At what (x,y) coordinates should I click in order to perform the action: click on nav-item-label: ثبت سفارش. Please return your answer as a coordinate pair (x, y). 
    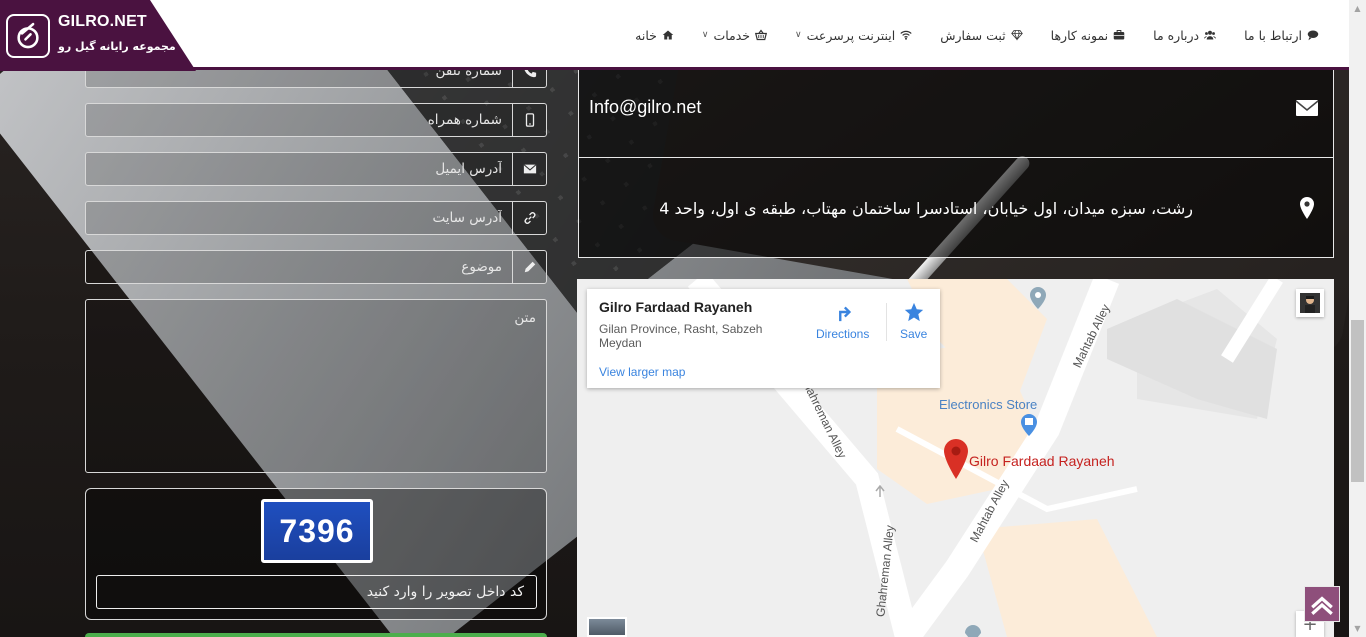
    Looking at the image, I should click on (973, 35).